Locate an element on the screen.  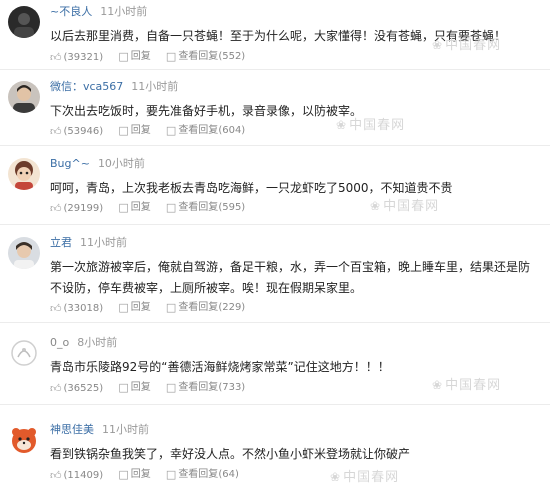
reply-count: (733) is located at coordinates (232, 387).